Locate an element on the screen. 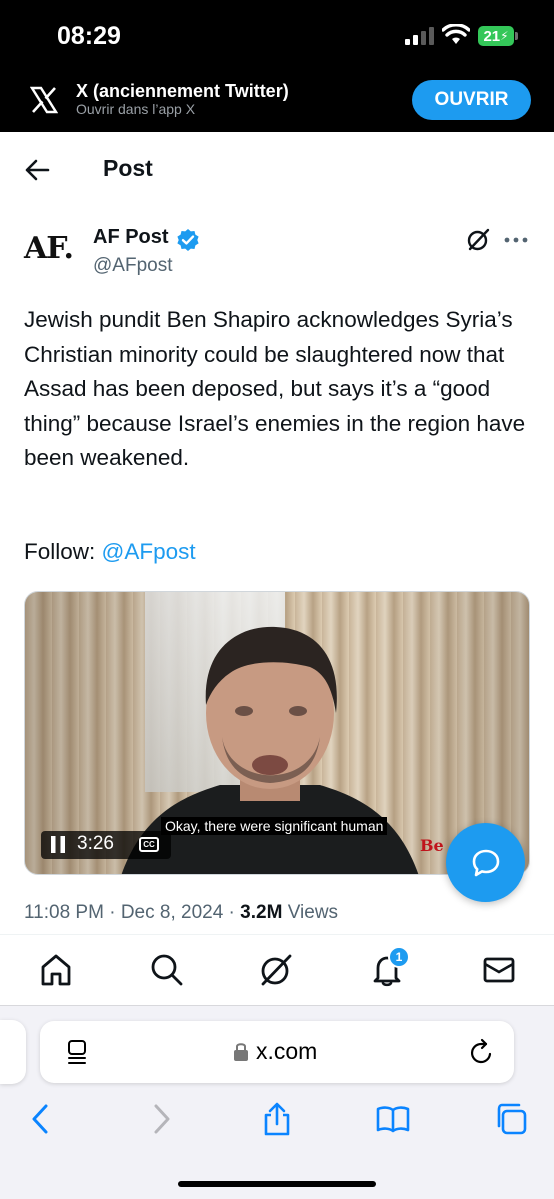 This screenshot has width=554, height=1199. x-logo-icon is located at coordinates (44, 100).